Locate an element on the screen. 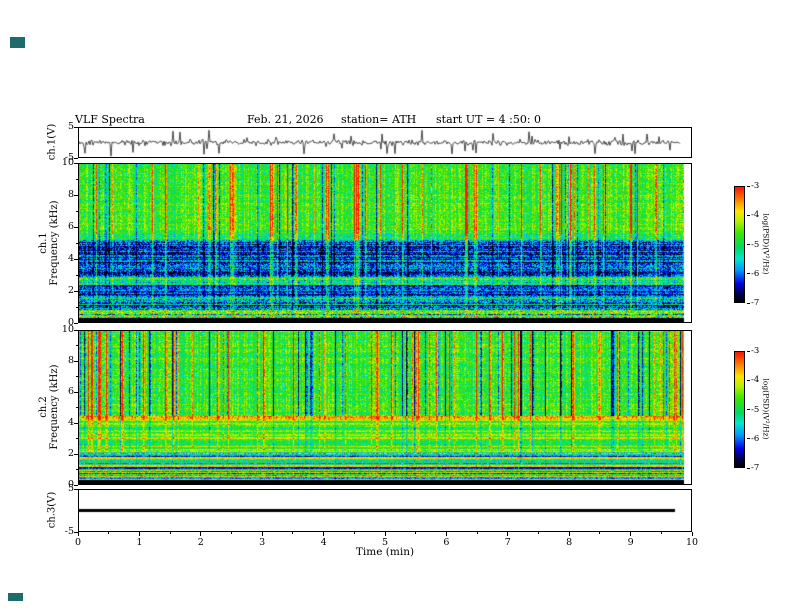  time-tick-label: 3 is located at coordinates (262, 542).